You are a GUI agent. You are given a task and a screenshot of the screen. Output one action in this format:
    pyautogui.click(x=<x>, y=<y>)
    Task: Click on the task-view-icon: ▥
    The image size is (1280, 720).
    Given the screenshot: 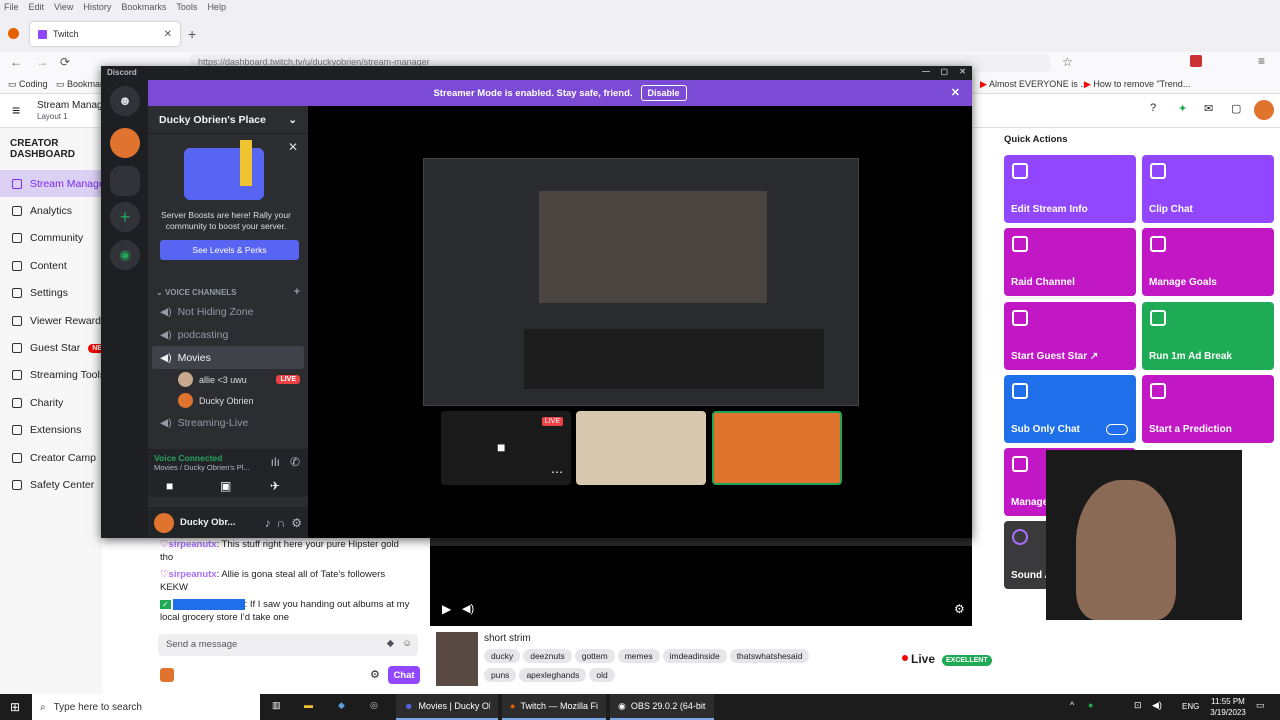 What is the action you would take?
    pyautogui.click(x=276, y=705)
    